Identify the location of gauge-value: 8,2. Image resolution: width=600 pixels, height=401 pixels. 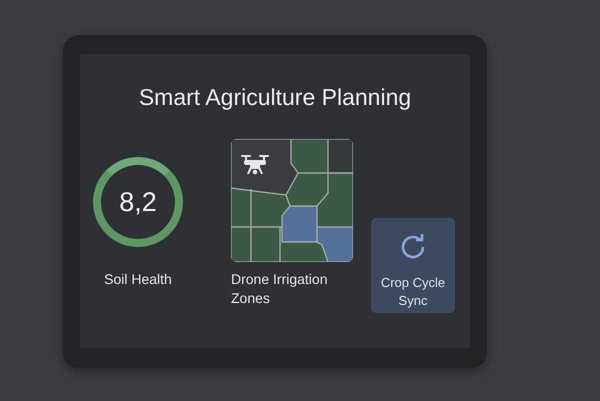
(138, 202).